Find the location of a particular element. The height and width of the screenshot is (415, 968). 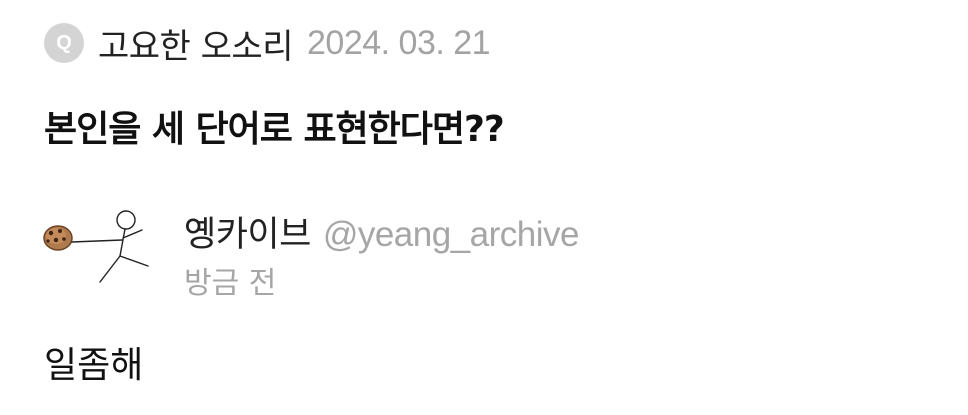

question-header: Q 고요한 오소리 2024. 03. 21 is located at coordinates (267, 43).